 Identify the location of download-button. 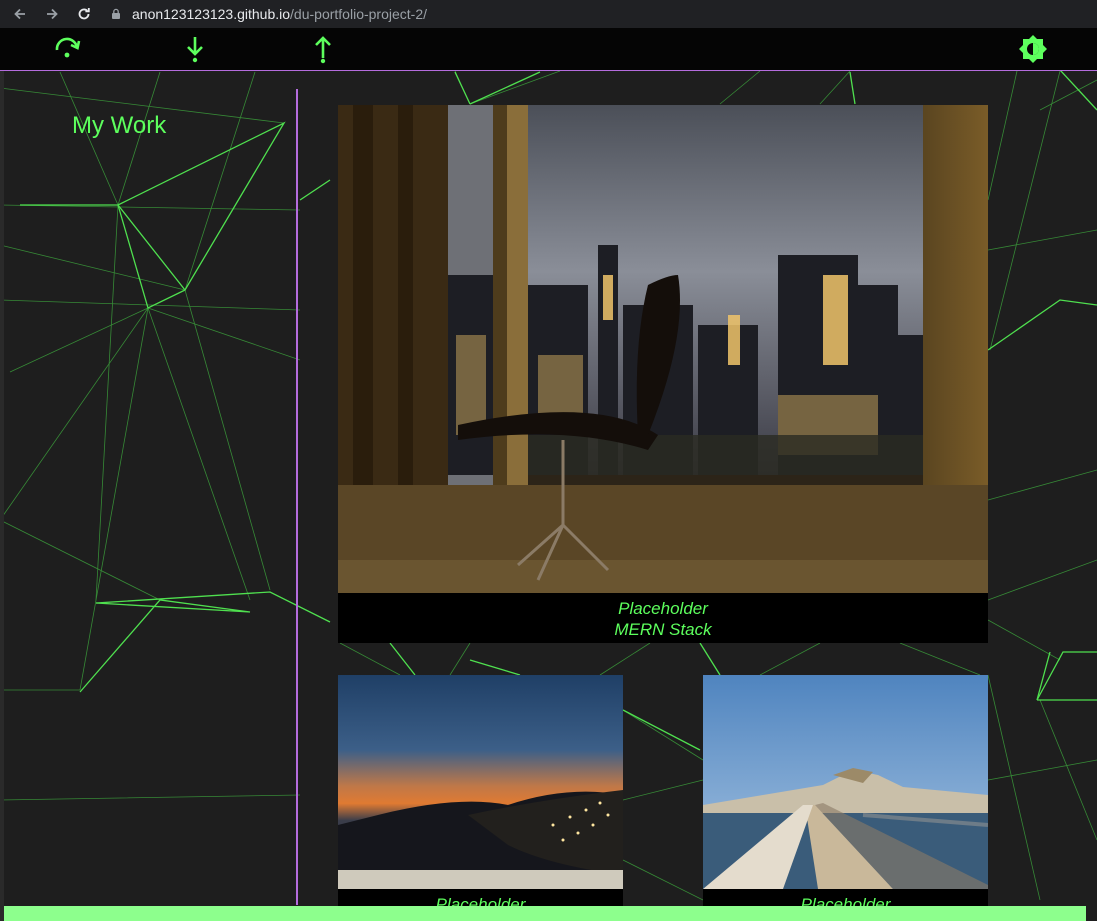
(195, 49).